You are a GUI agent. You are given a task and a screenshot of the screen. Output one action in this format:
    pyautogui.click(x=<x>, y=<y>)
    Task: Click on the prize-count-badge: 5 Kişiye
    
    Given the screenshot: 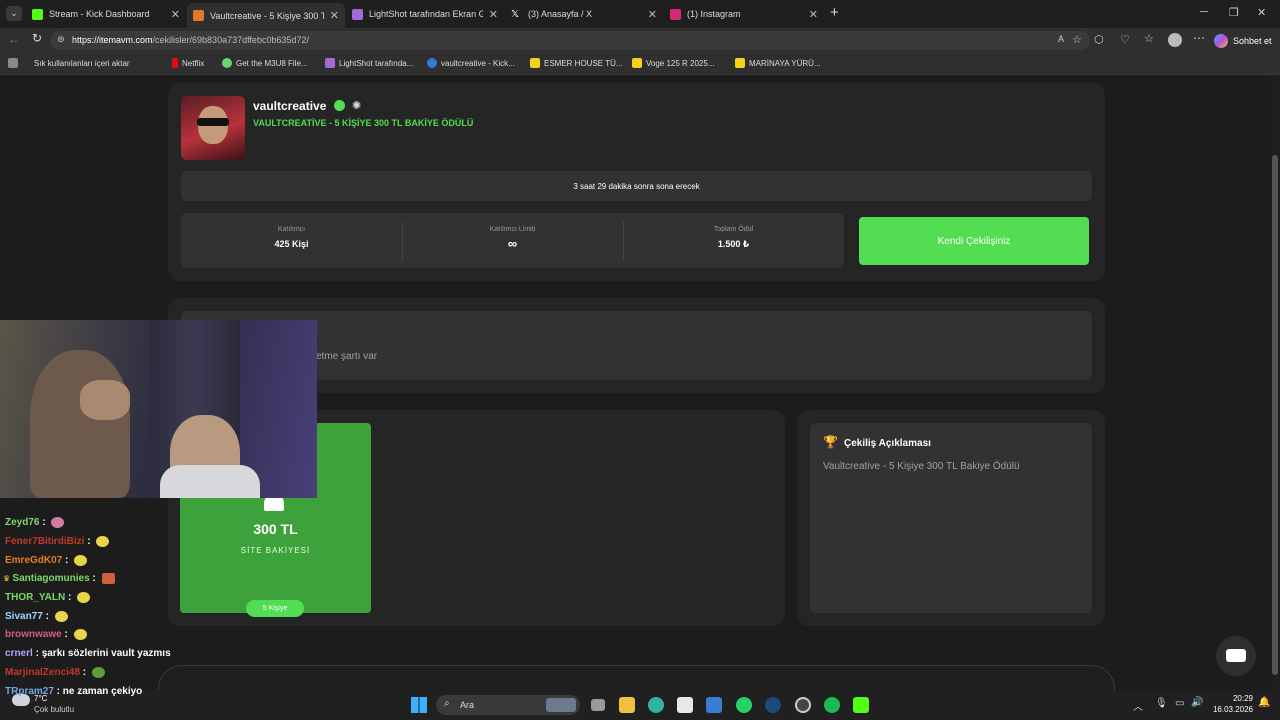 What is the action you would take?
    pyautogui.click(x=275, y=608)
    